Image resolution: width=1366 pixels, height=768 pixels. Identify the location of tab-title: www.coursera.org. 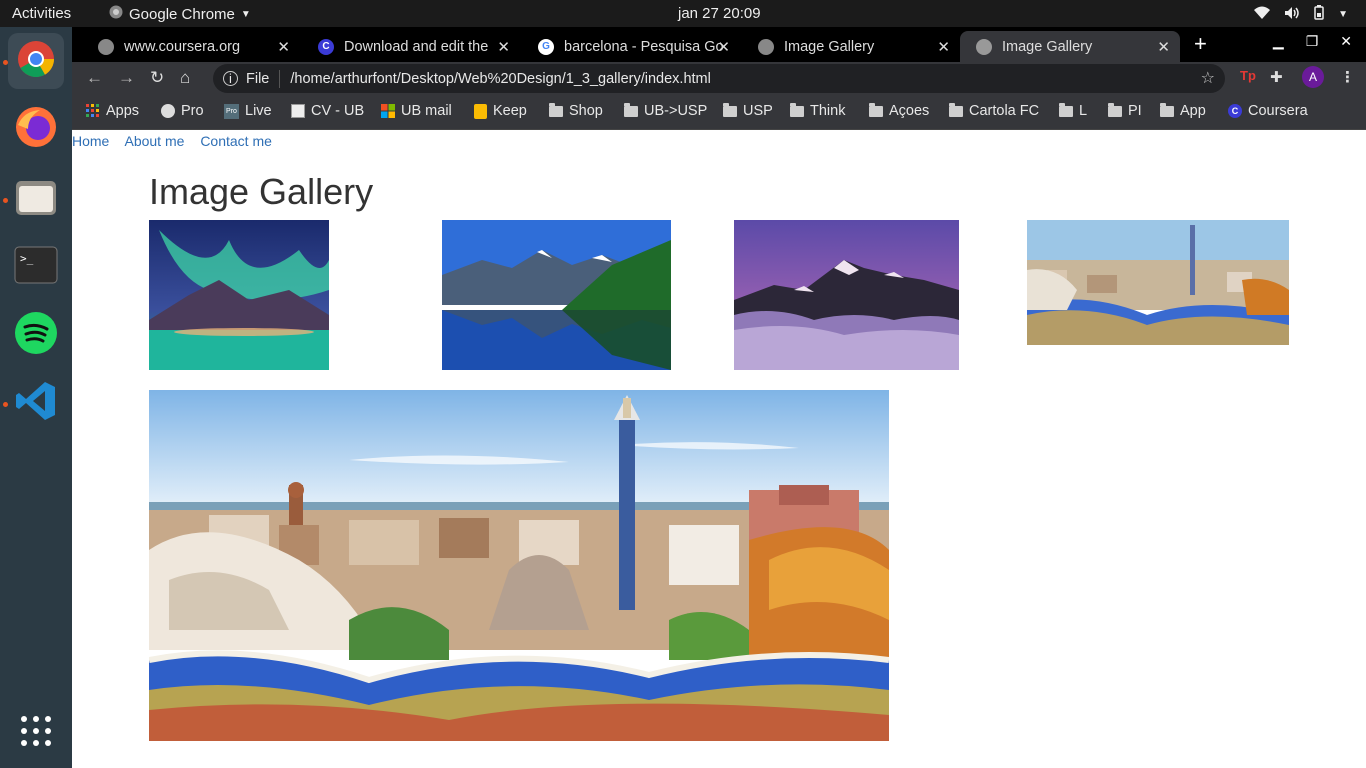
(182, 46).